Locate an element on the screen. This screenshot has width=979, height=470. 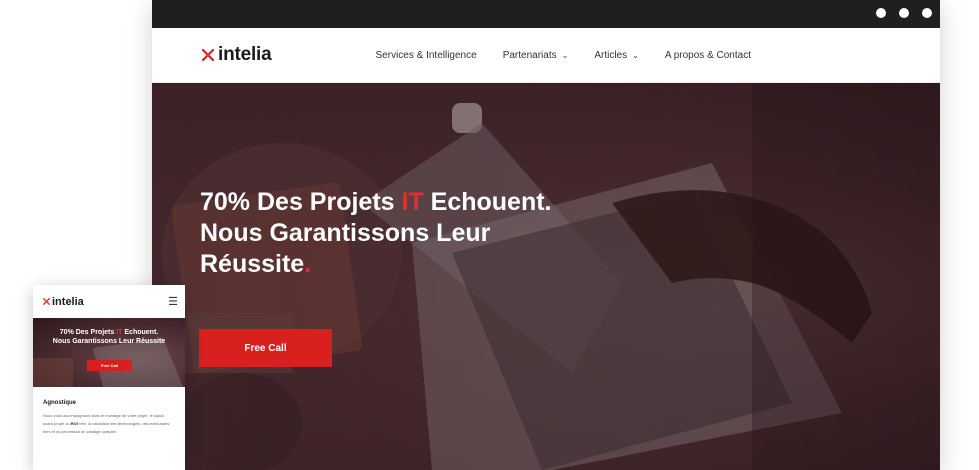
nav-services: Services & Intelligence is located at coordinates (426, 55).